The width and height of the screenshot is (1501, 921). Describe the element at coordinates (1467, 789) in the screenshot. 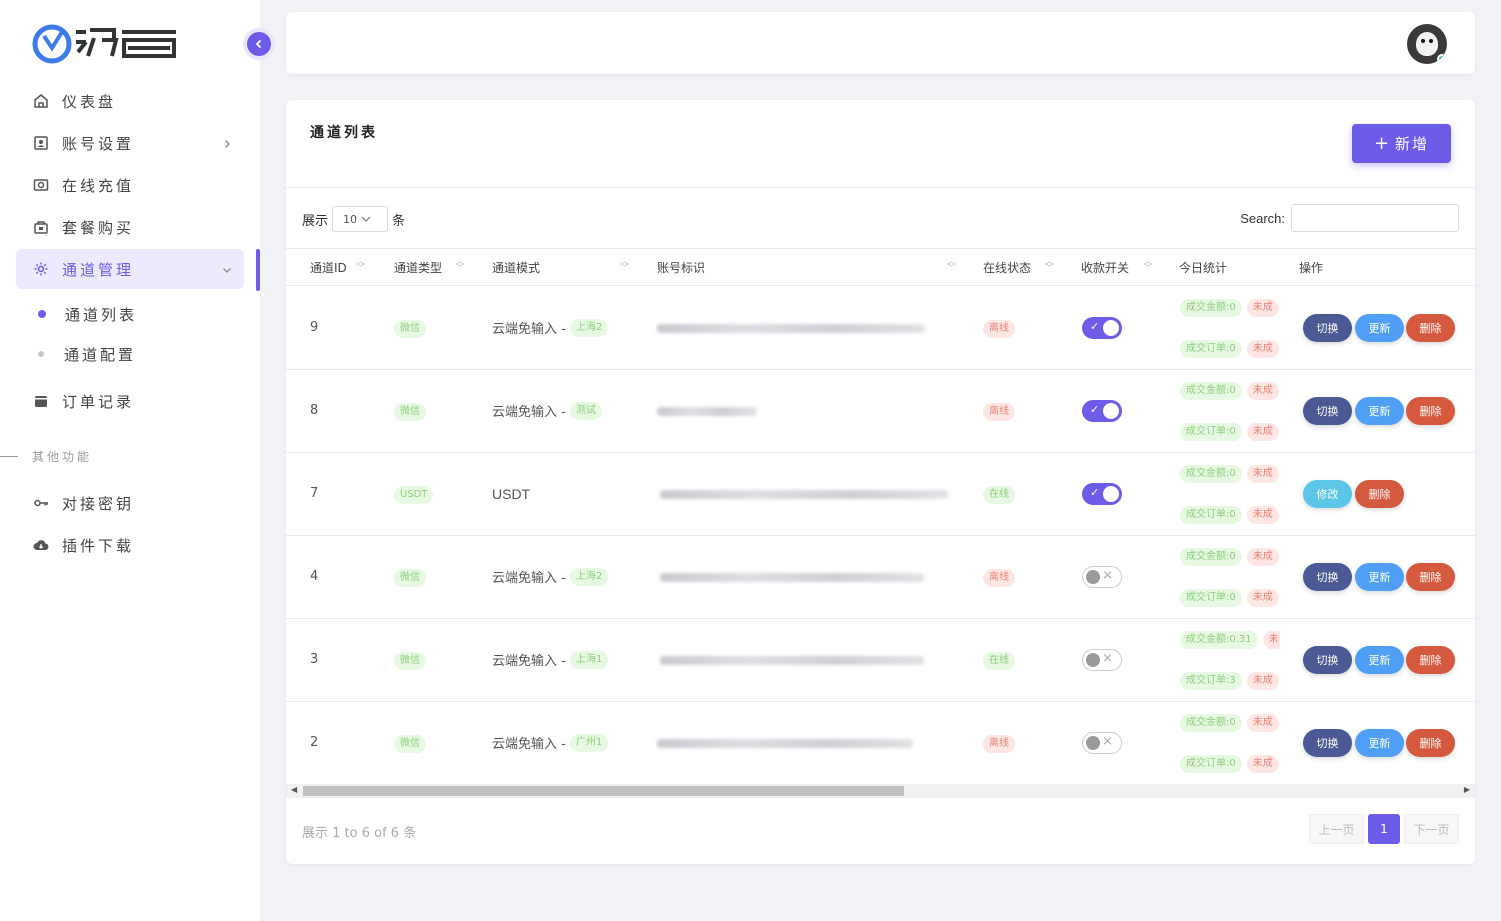

I see `scroll-right-icon: ▶` at that location.